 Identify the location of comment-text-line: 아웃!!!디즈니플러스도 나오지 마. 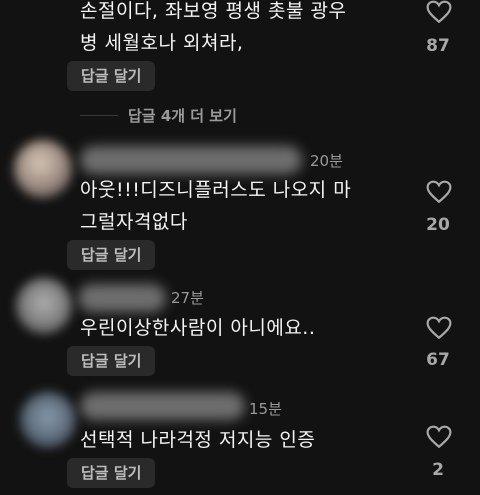
(216, 190).